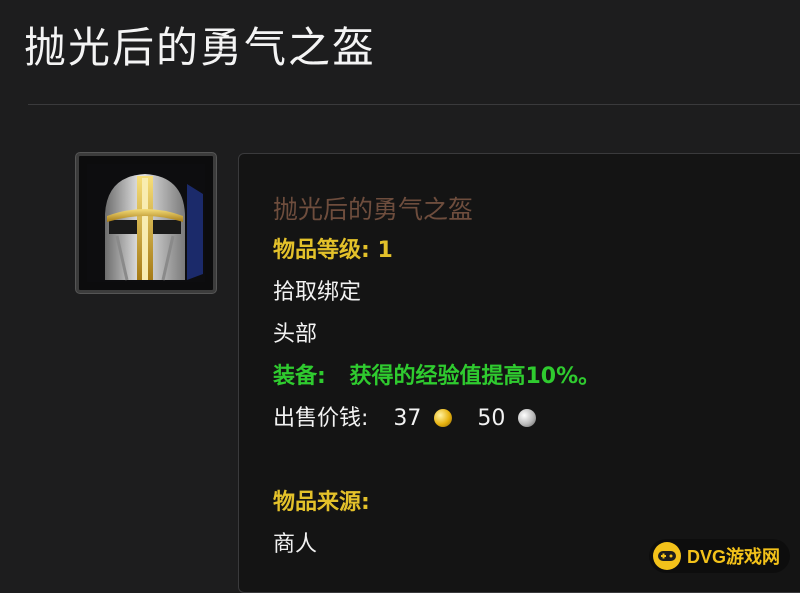 This screenshot has width=800, height=593. I want to click on item-equip-label: 装备:, so click(299, 376).